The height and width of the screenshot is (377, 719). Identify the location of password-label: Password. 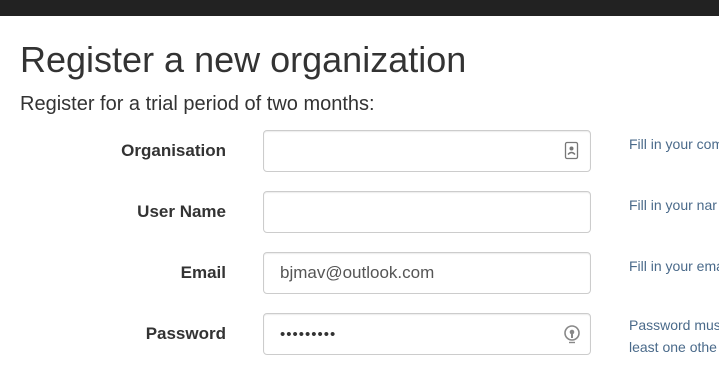
(185, 333).